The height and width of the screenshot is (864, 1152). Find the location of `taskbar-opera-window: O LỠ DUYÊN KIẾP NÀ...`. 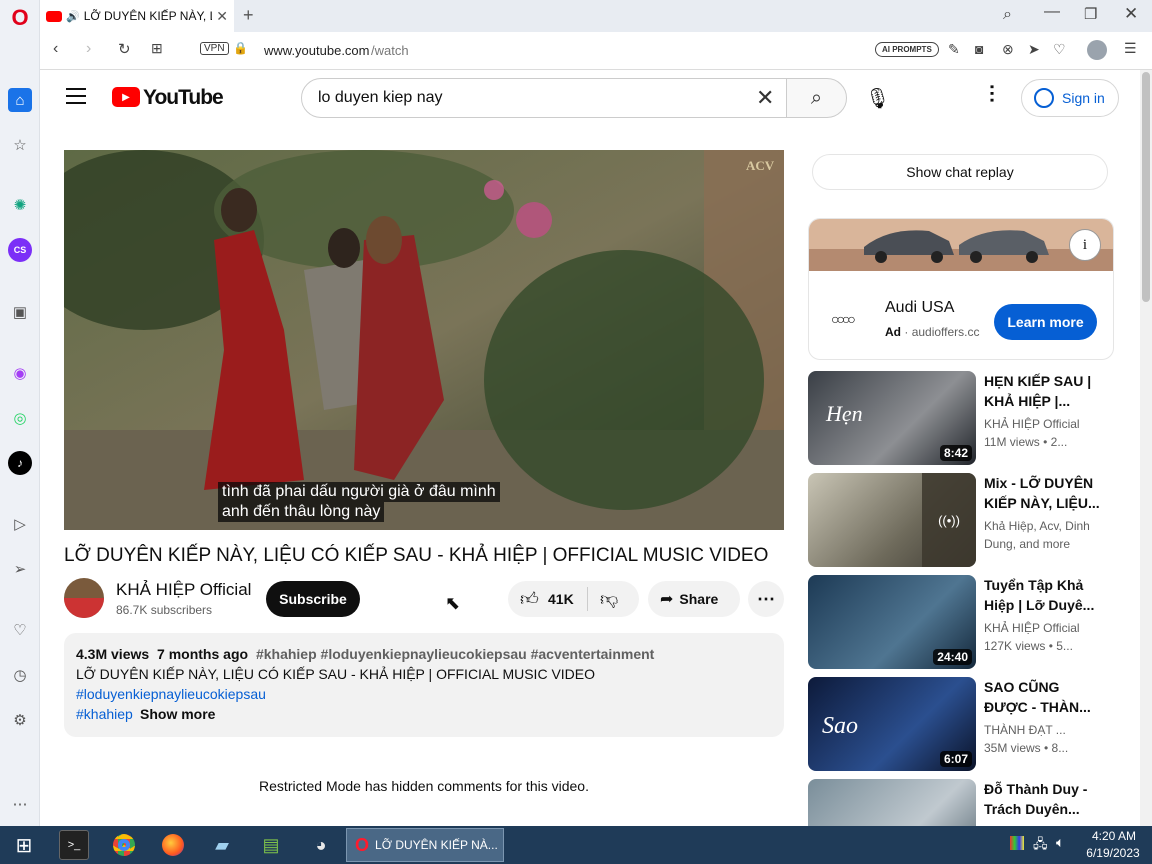

taskbar-opera-window: O LỠ DUYÊN KIẾP NÀ... is located at coordinates (425, 845).